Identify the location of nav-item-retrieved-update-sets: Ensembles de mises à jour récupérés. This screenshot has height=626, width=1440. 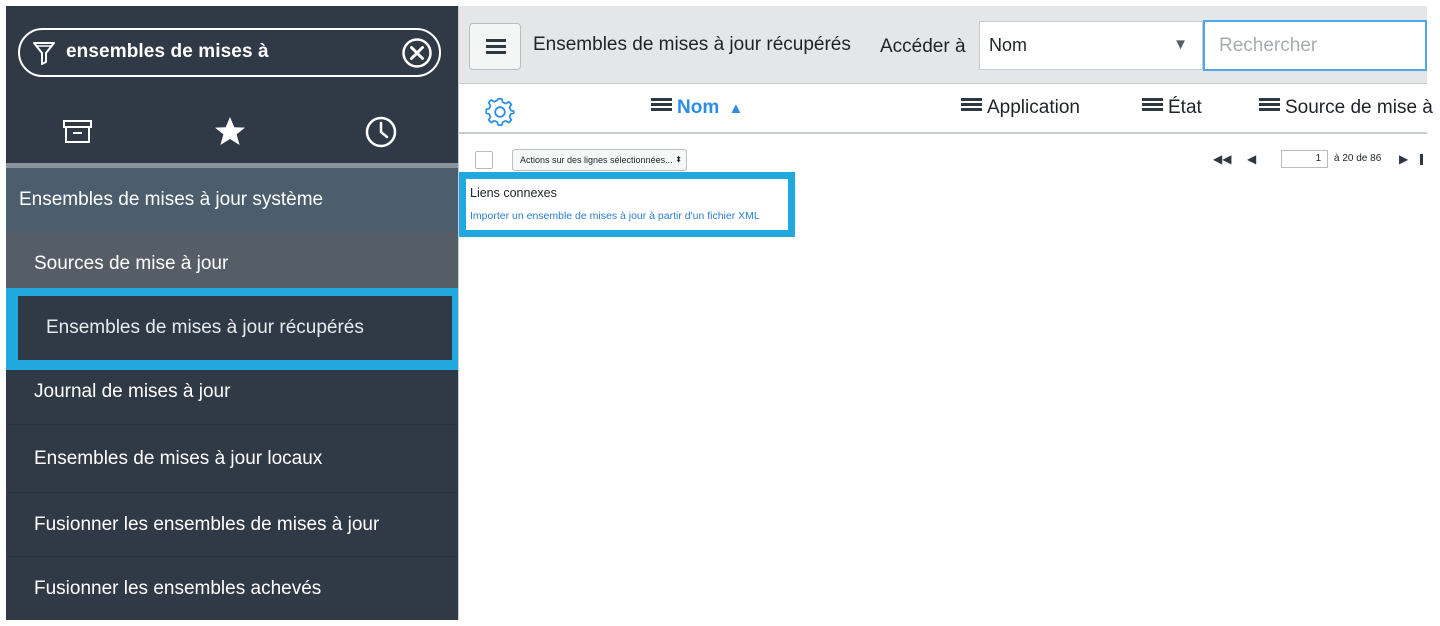
(232, 329).